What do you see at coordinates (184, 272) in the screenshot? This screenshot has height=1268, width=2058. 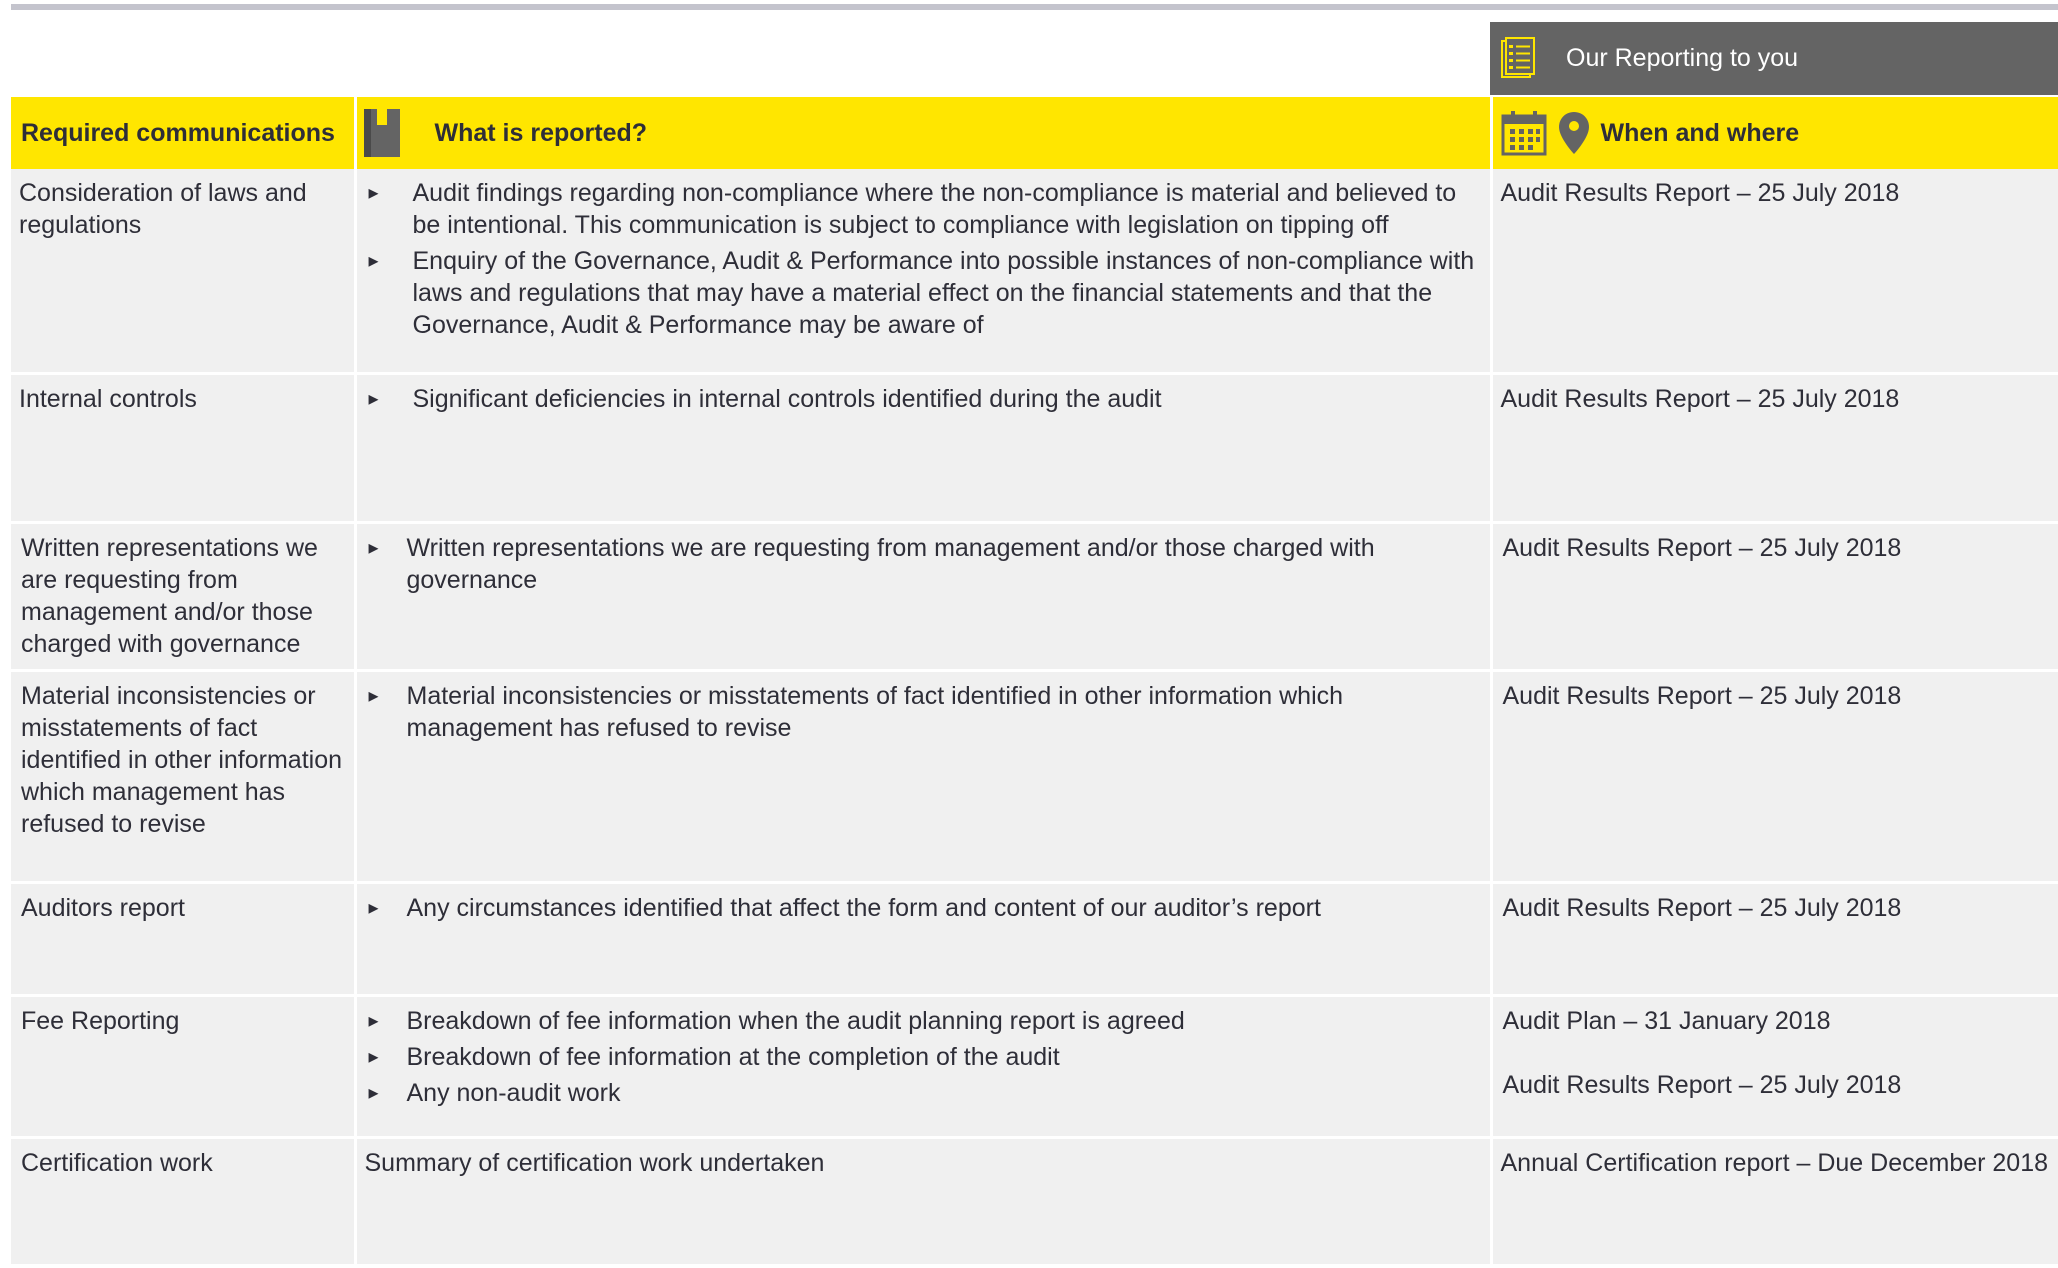 I see `required-cell: Consideration of laws and regulations` at bounding box center [184, 272].